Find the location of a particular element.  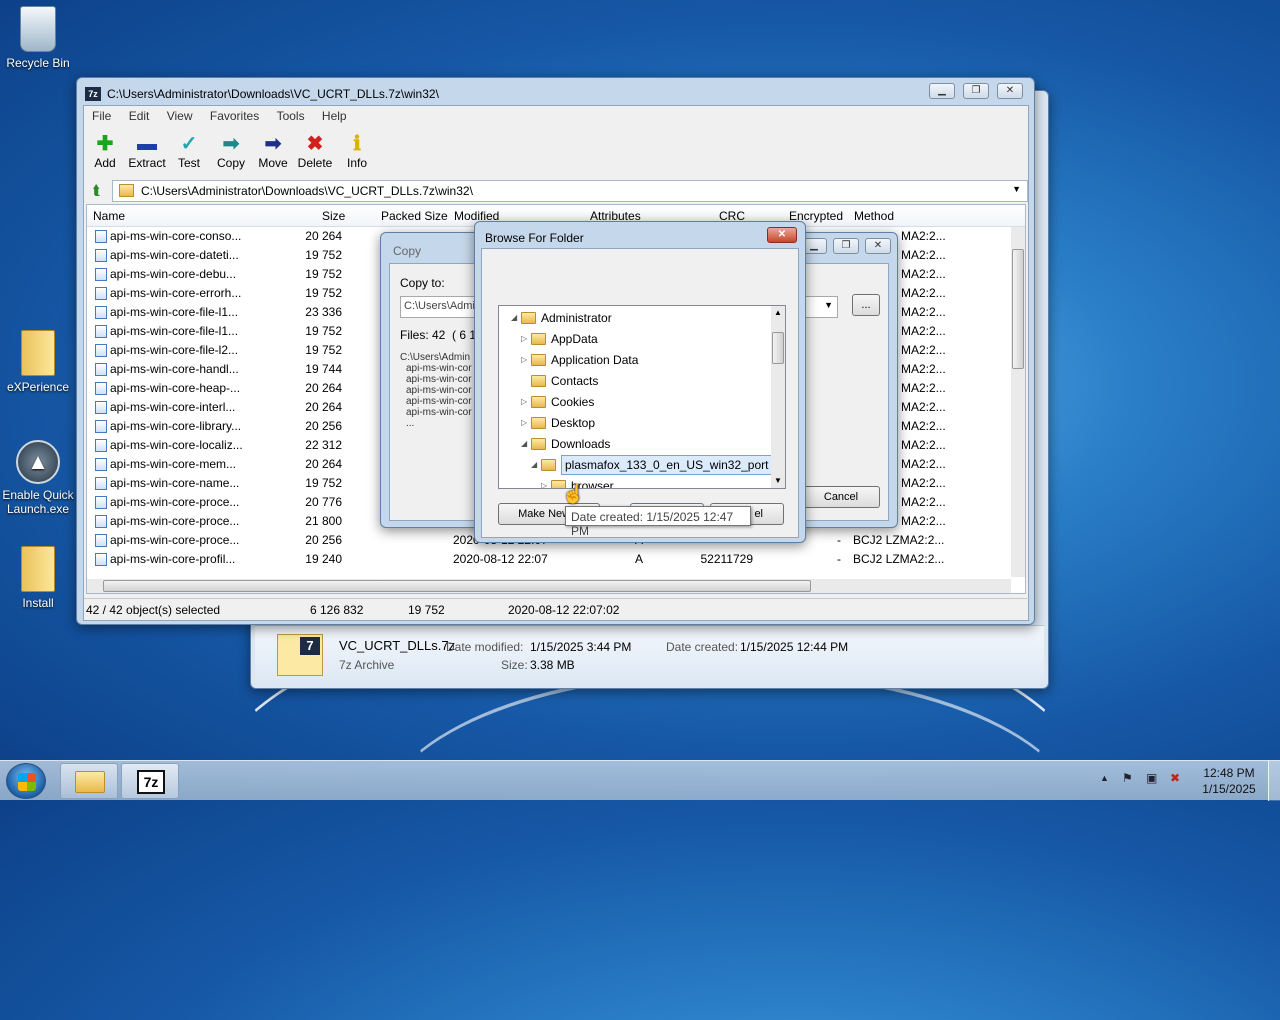

taskbar-explorer-button is located at coordinates (89, 781).